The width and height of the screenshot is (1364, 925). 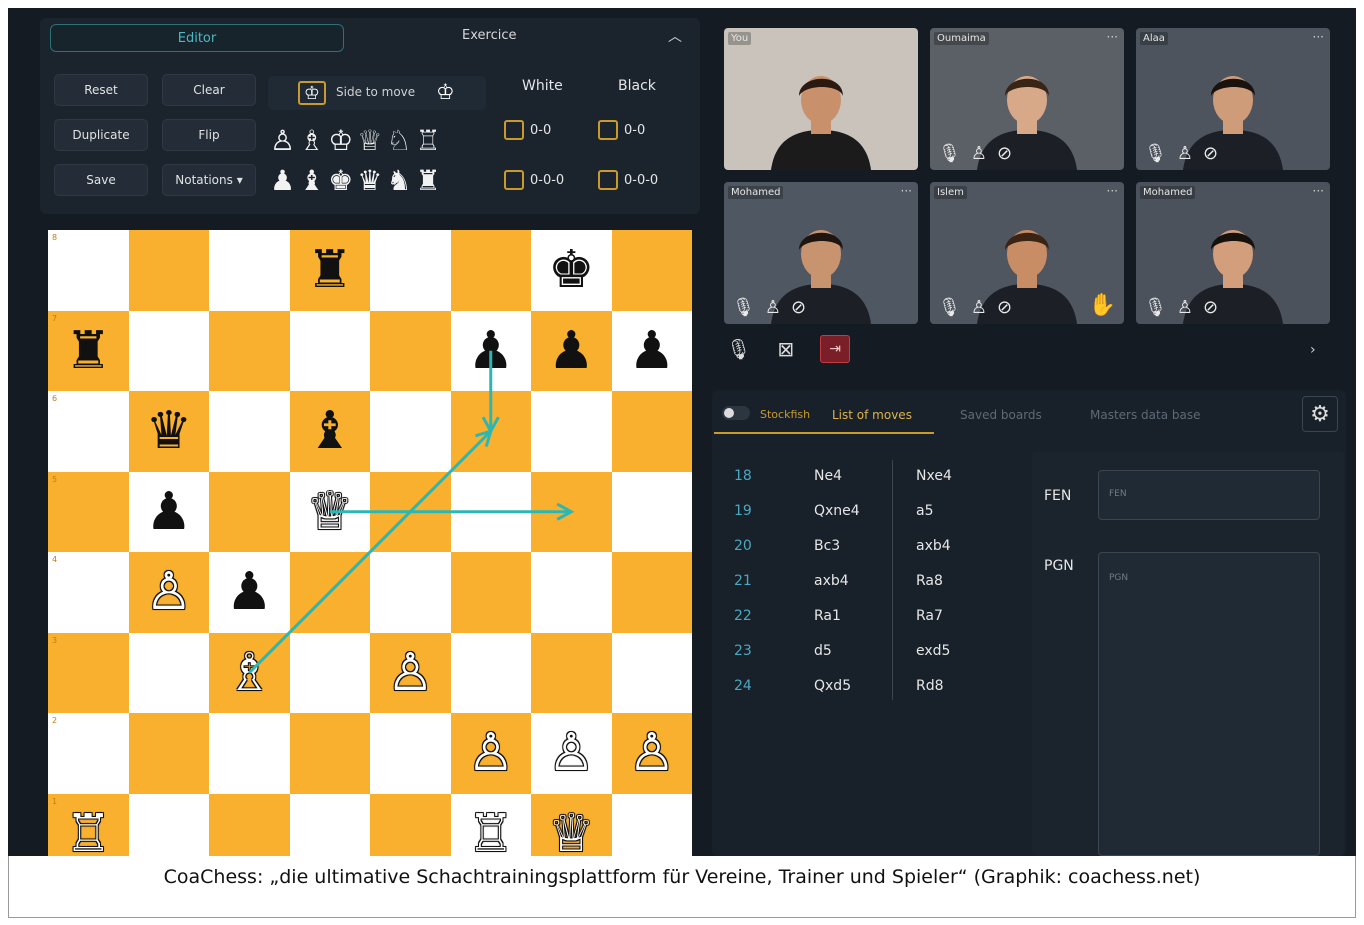 I want to click on piece-g2: ♙, so click(x=571, y=753).